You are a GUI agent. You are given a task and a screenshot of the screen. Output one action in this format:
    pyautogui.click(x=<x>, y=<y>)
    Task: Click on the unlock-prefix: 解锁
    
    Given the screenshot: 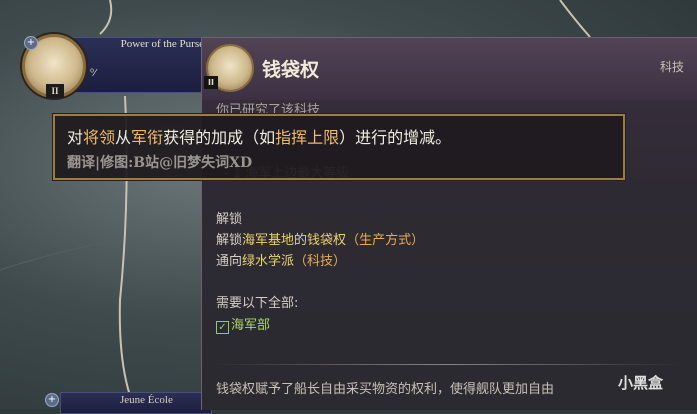 What is the action you would take?
    pyautogui.click(x=229, y=240)
    